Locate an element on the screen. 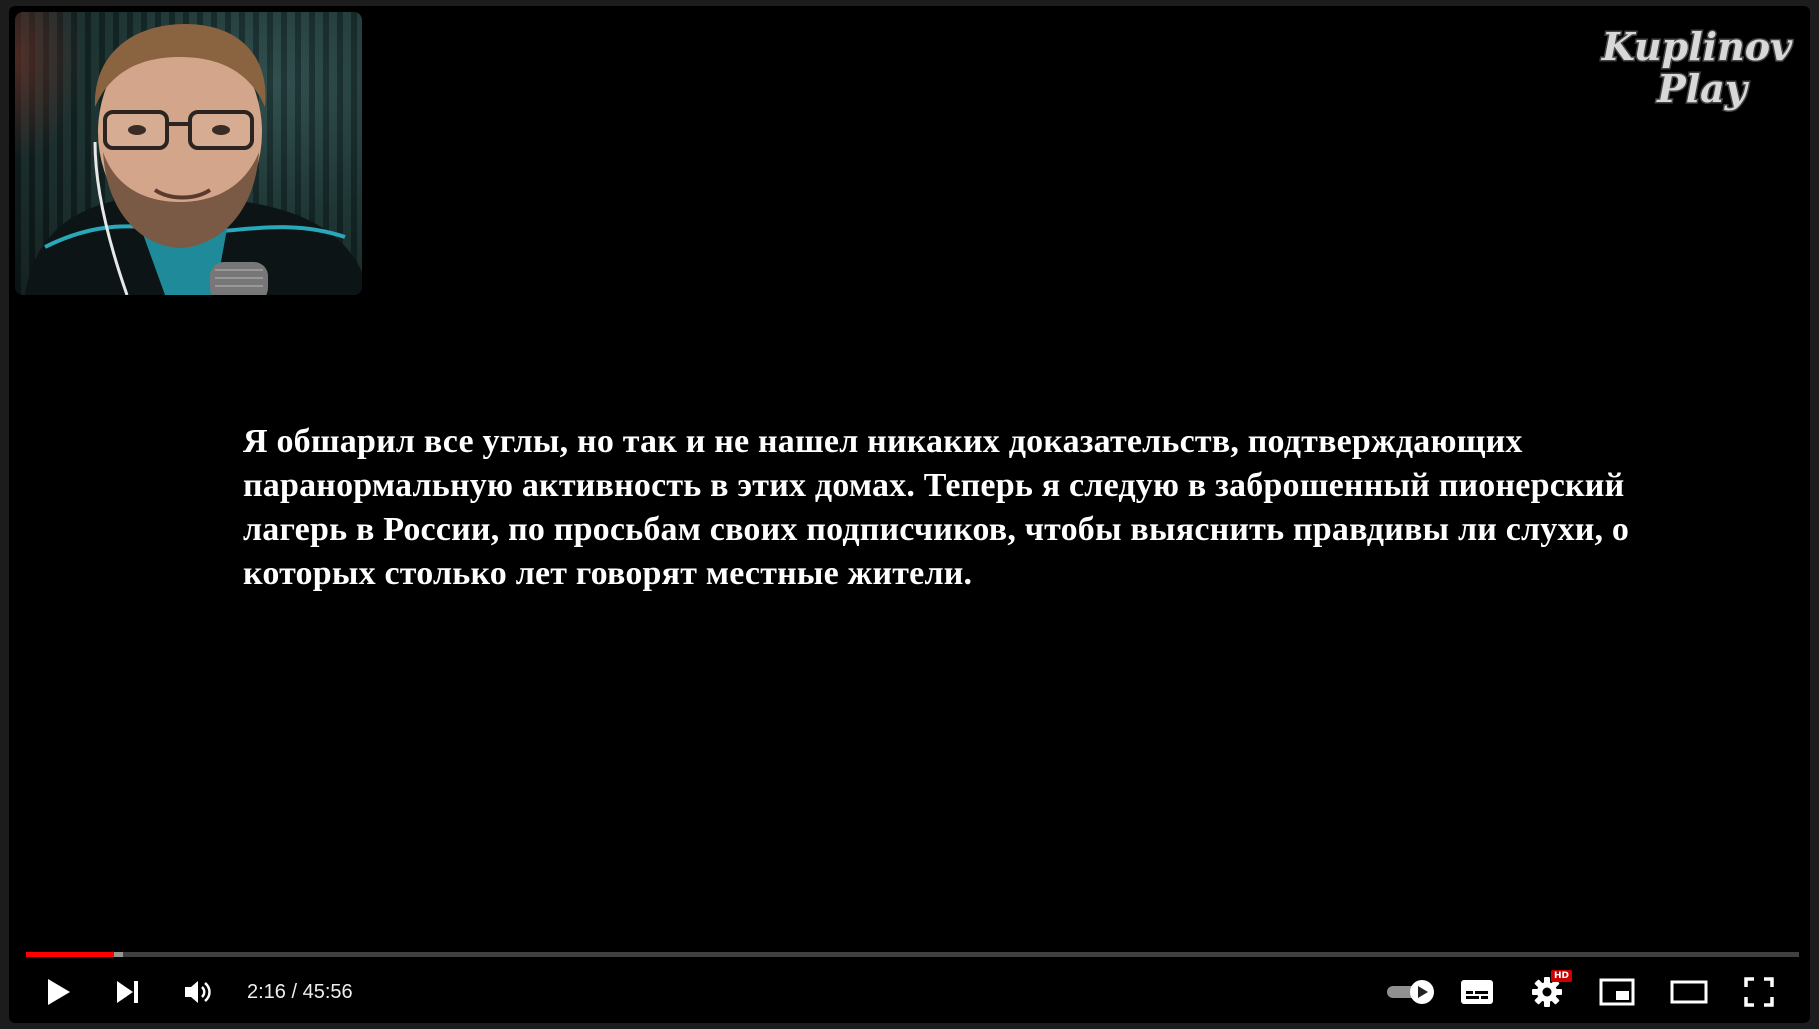  webcam-overlay is located at coordinates (188, 153).